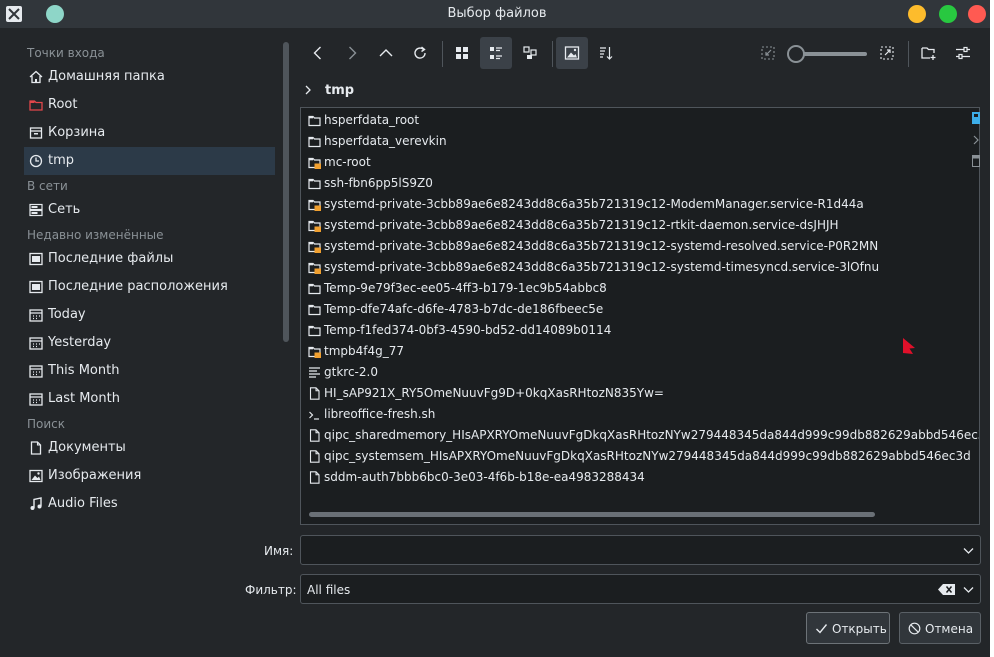 This screenshot has width=994, height=657. Describe the element at coordinates (66, 53) in the screenshot. I see `section-places: Точки входа` at that location.